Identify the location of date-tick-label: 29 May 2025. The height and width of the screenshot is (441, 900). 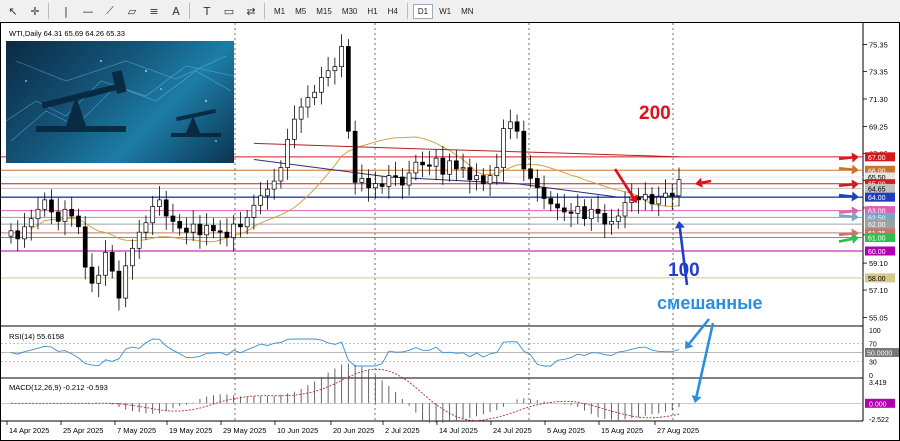
(244, 430).